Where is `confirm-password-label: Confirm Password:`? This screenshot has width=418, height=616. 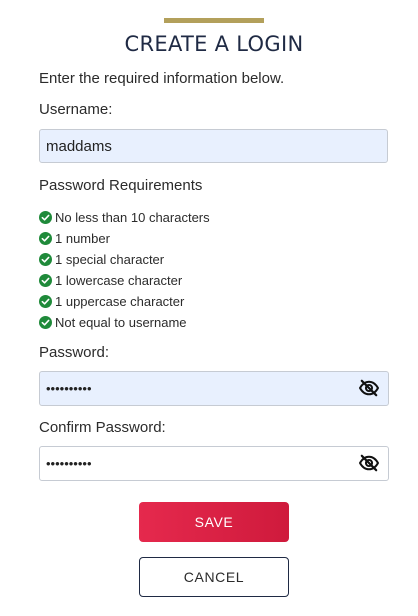 confirm-password-label: Confirm Password: is located at coordinates (102, 427).